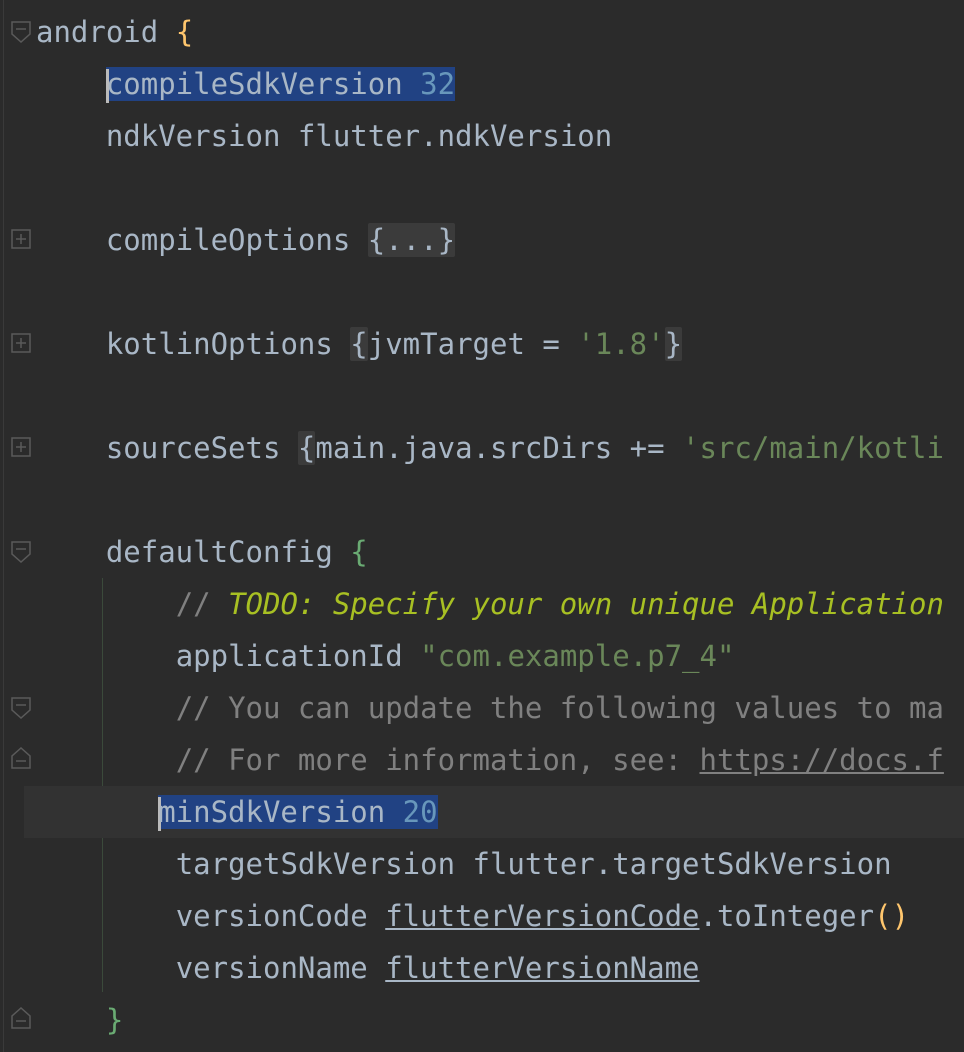 The image size is (964, 1052). I want to click on block-identifier: android, so click(97, 32).